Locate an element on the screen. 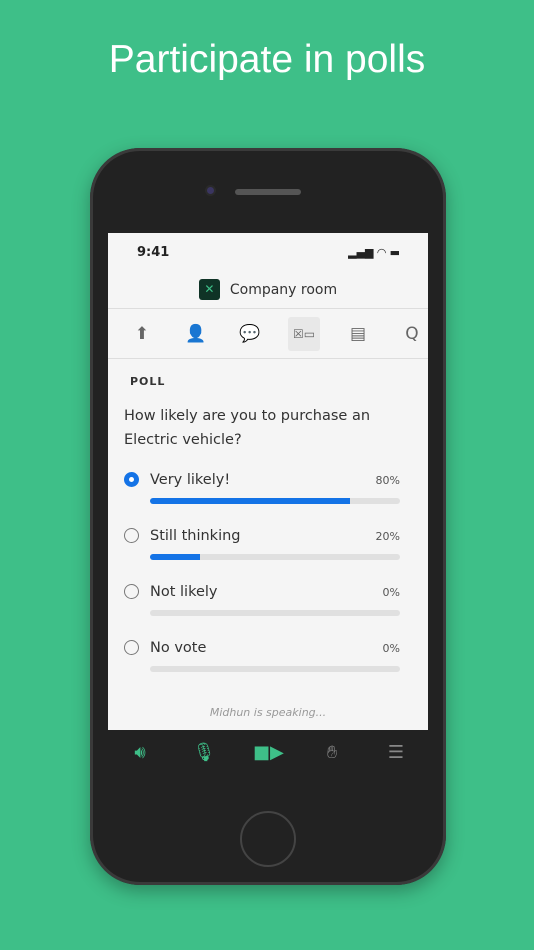 This screenshot has height=950, width=534. microphone-icon: 🎙︎ is located at coordinates (204, 771).